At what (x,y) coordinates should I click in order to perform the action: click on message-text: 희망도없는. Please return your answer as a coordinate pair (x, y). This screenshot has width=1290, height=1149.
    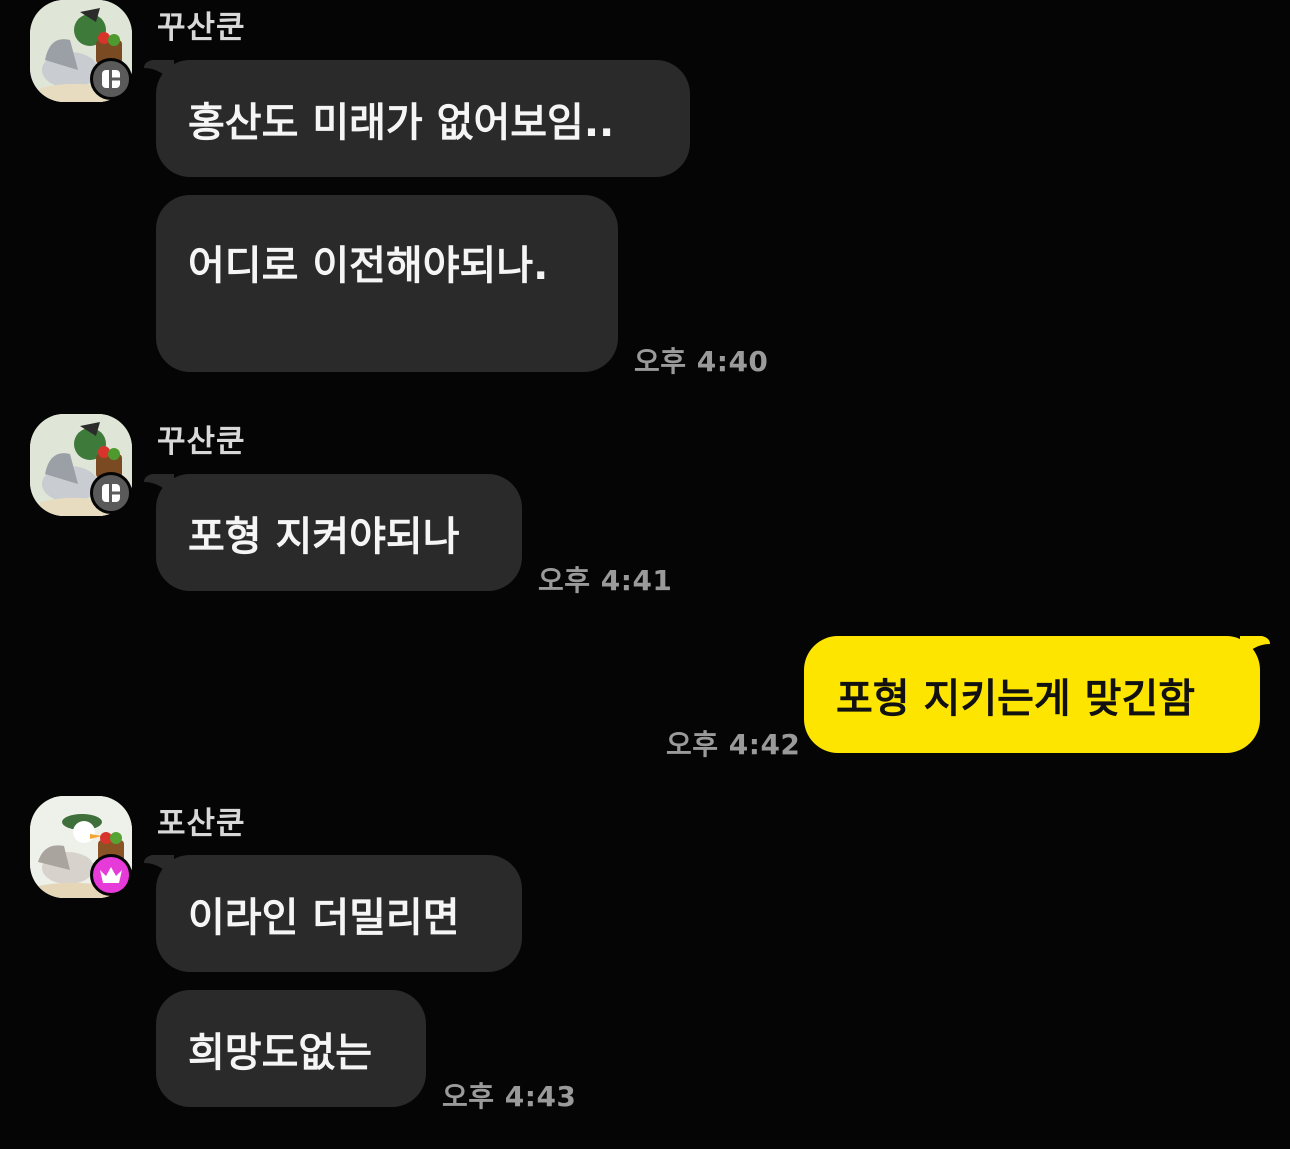
    Looking at the image, I should click on (280, 1052).